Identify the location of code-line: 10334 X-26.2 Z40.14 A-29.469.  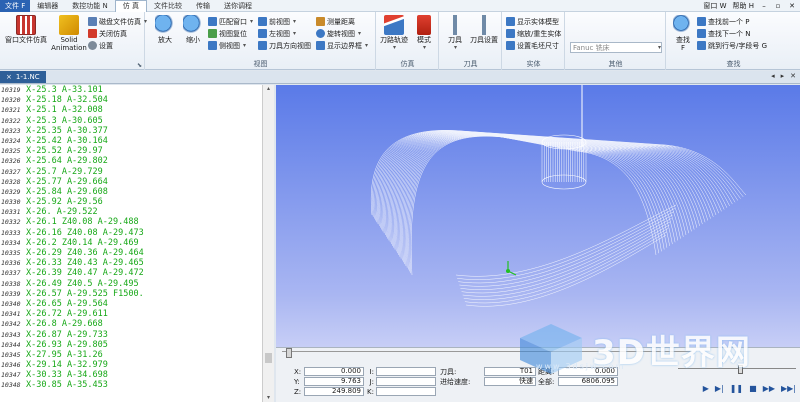
(137, 243).